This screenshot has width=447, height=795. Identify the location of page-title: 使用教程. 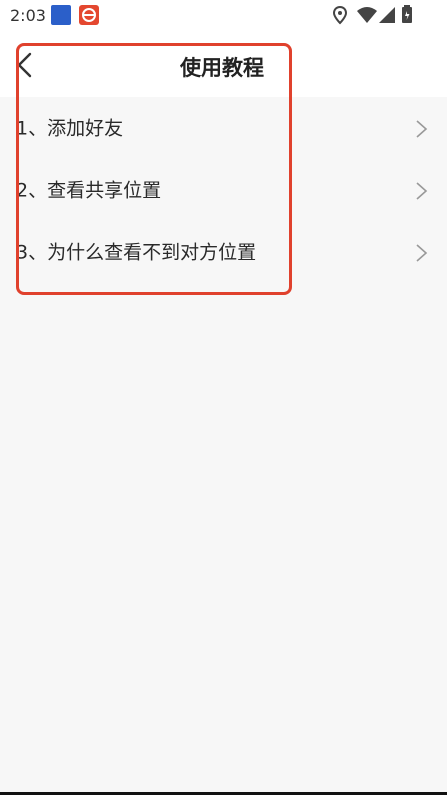
(222, 68).